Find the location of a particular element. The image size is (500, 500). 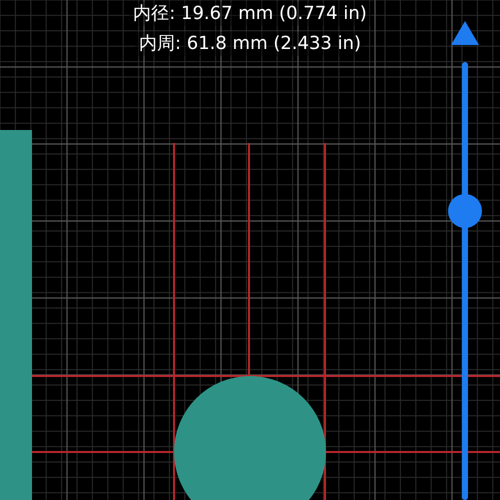

slider-thumb is located at coordinates (465, 211).